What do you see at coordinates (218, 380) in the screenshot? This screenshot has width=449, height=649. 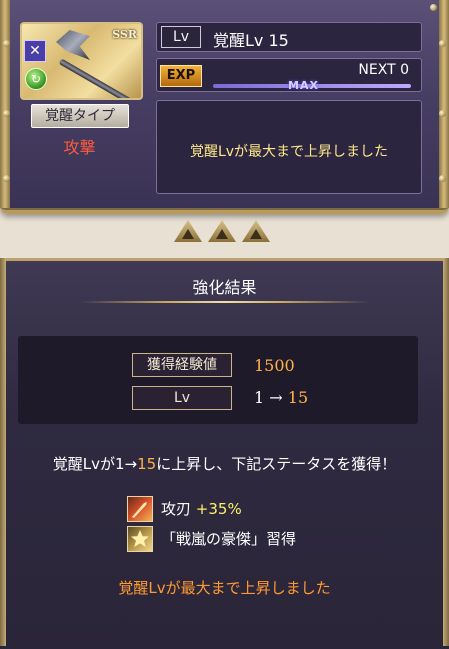 I see `result-stats-box` at bounding box center [218, 380].